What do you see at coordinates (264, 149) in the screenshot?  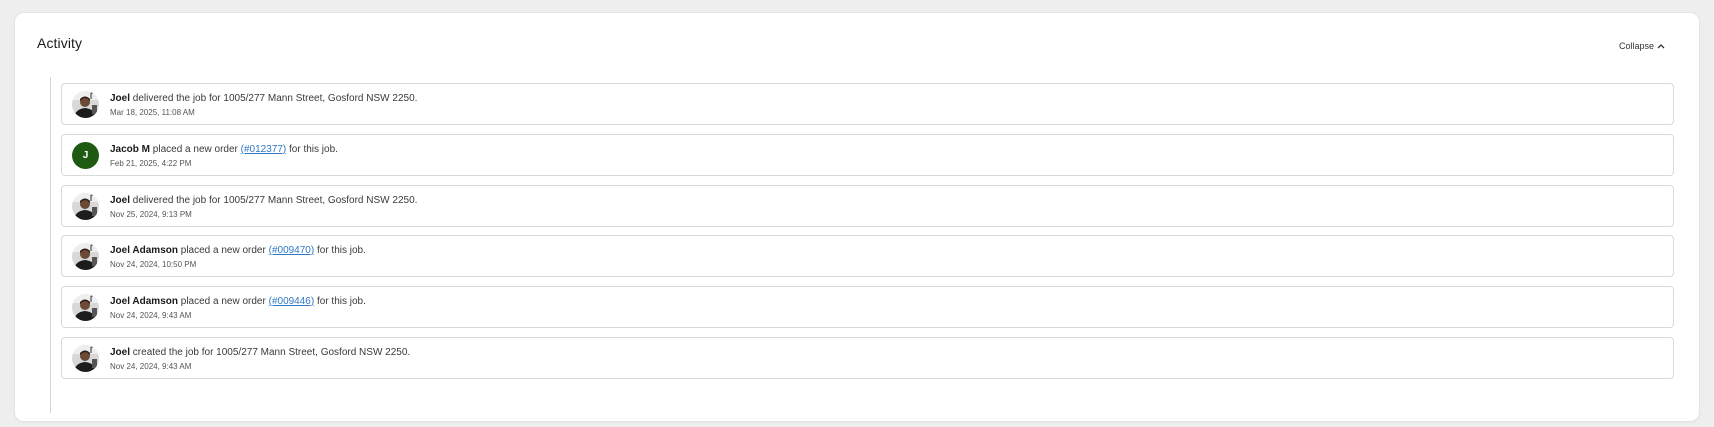 I see `order-link: (#012377)` at bounding box center [264, 149].